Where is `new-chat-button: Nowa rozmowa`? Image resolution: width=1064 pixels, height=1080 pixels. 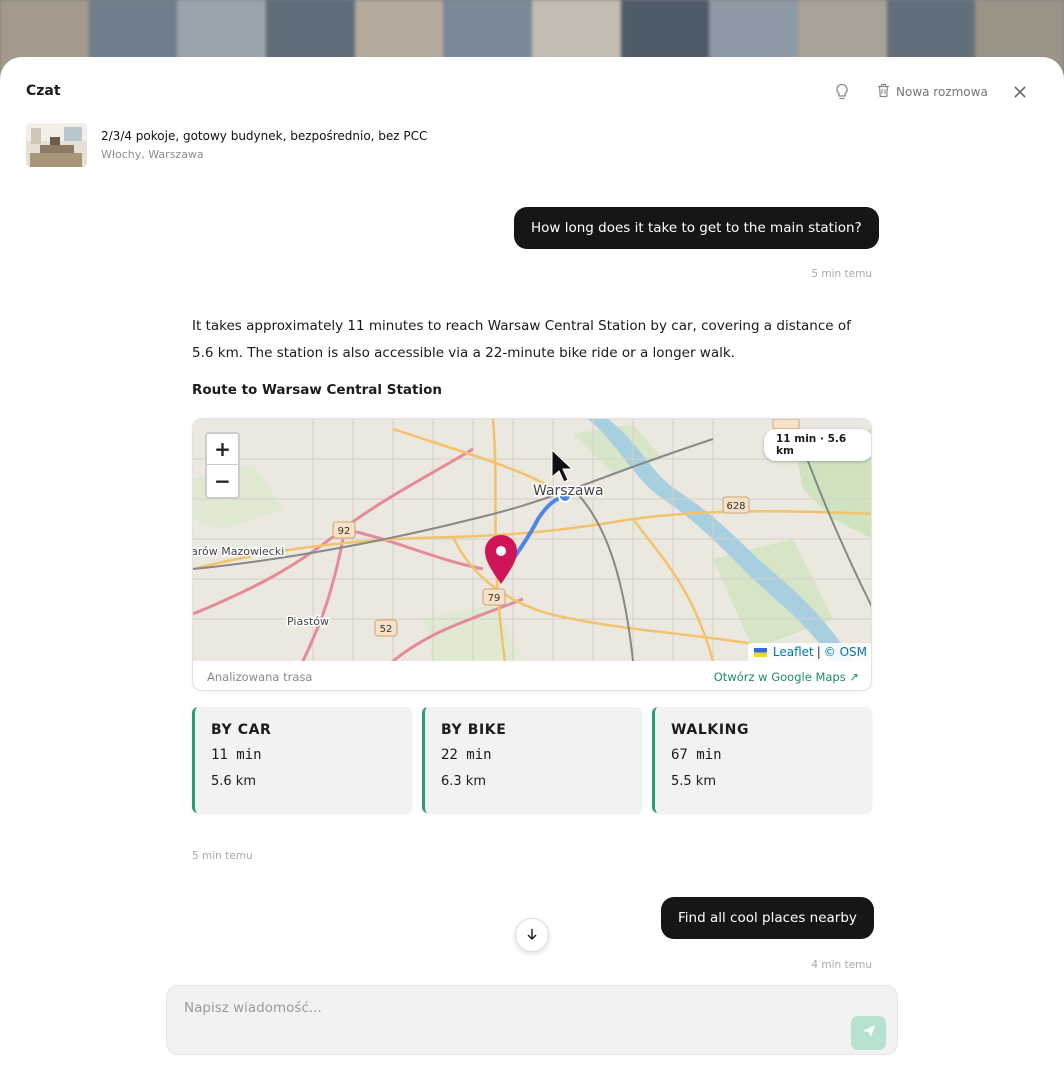 new-chat-button: Nowa rozmowa is located at coordinates (932, 92).